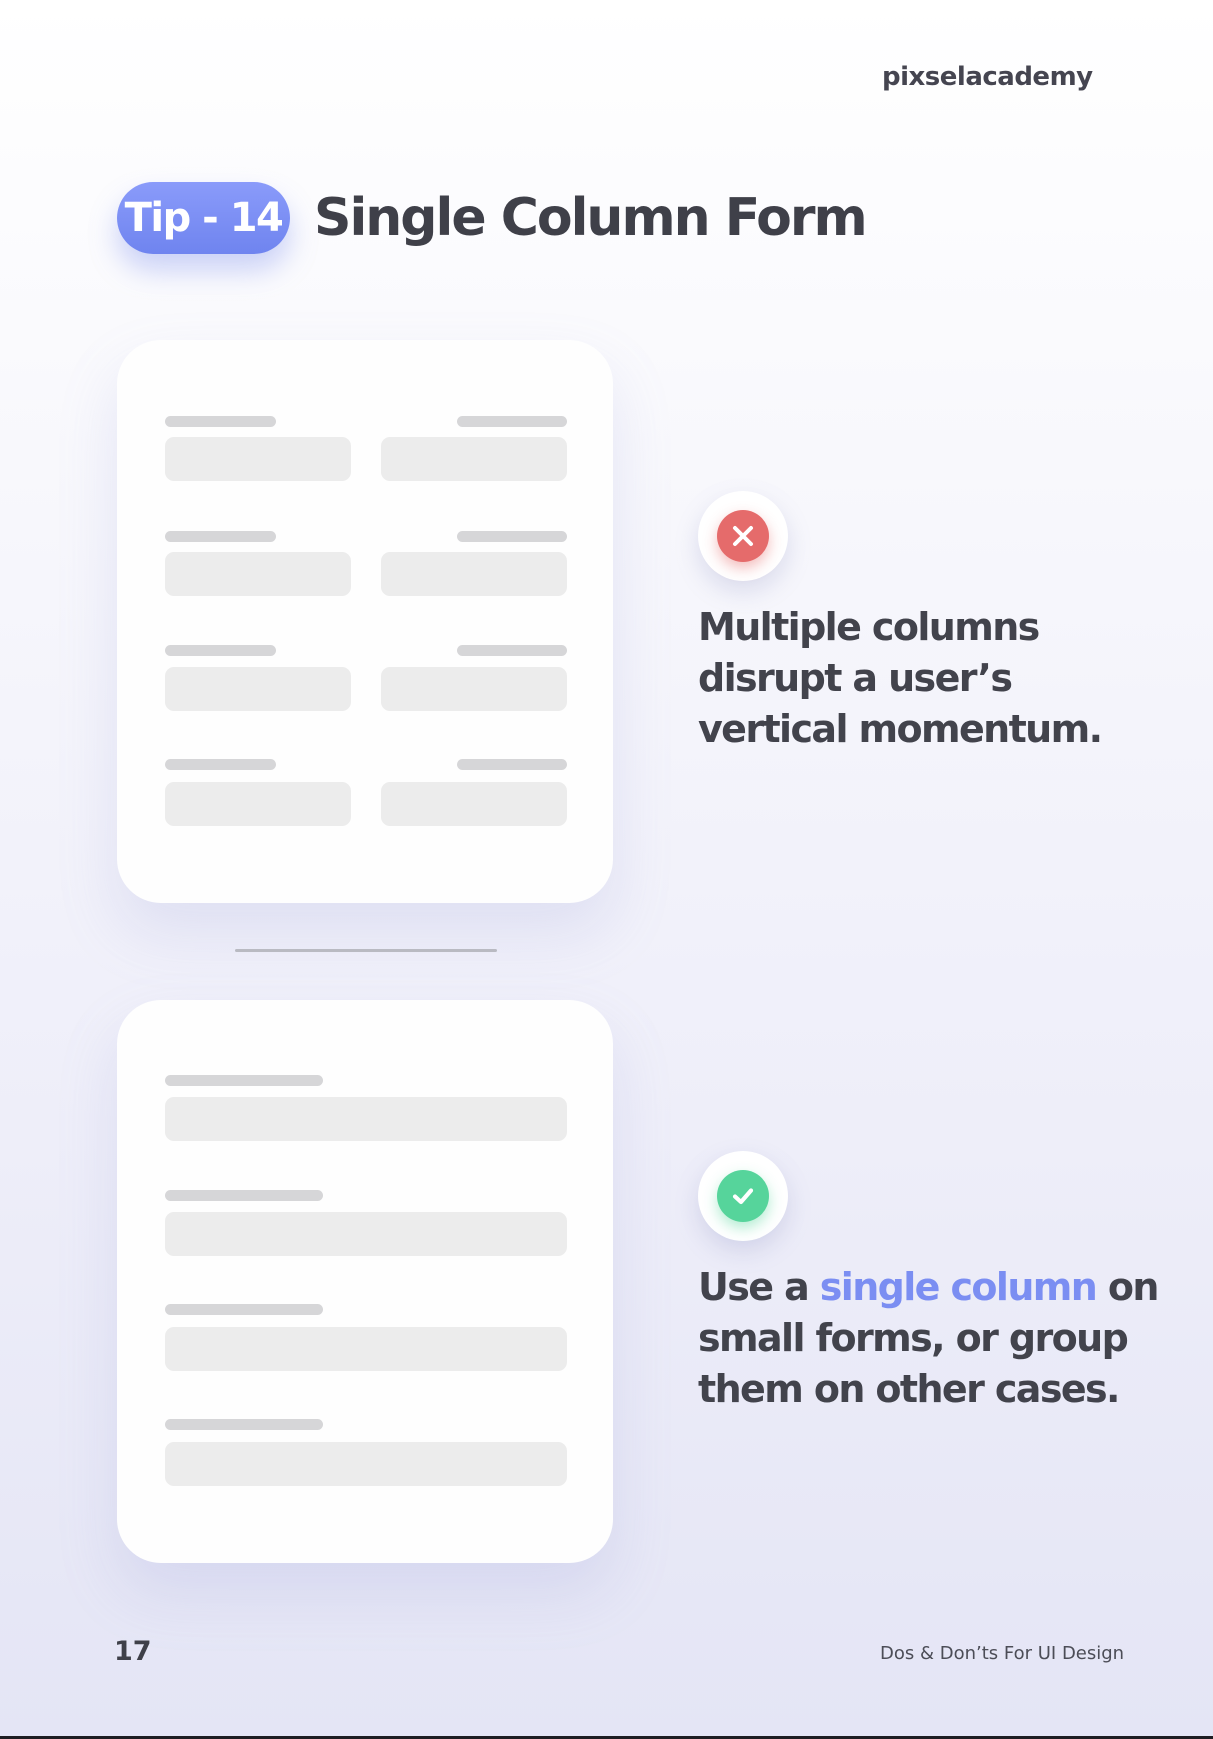 Image resolution: width=1213 pixels, height=1739 pixels. What do you see at coordinates (366, 950) in the screenshot?
I see `section-divider` at bounding box center [366, 950].